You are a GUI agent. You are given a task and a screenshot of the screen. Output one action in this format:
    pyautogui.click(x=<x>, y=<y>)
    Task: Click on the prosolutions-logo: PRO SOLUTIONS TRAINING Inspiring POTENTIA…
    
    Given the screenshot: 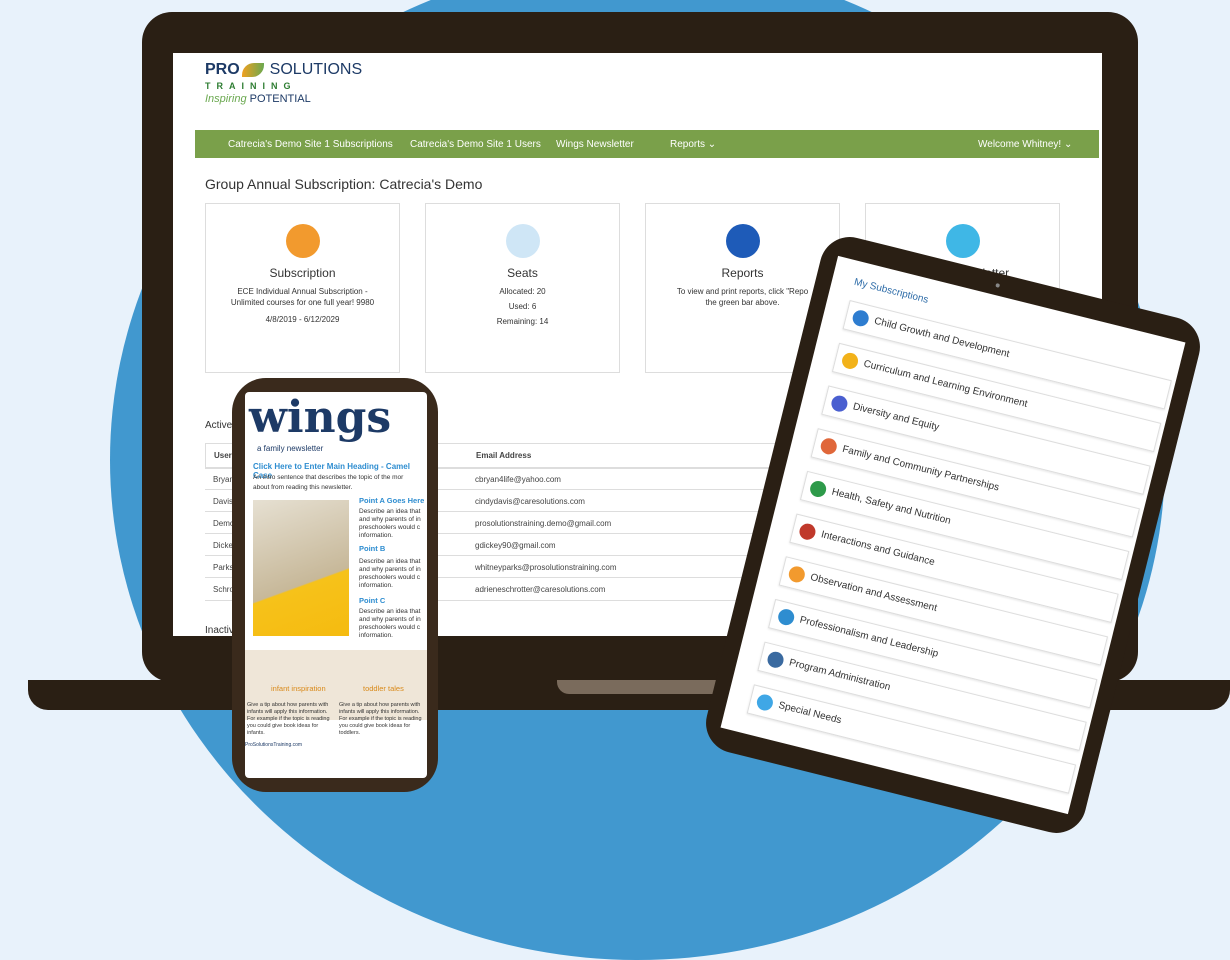 What is the action you would take?
    pyautogui.click(x=283, y=83)
    